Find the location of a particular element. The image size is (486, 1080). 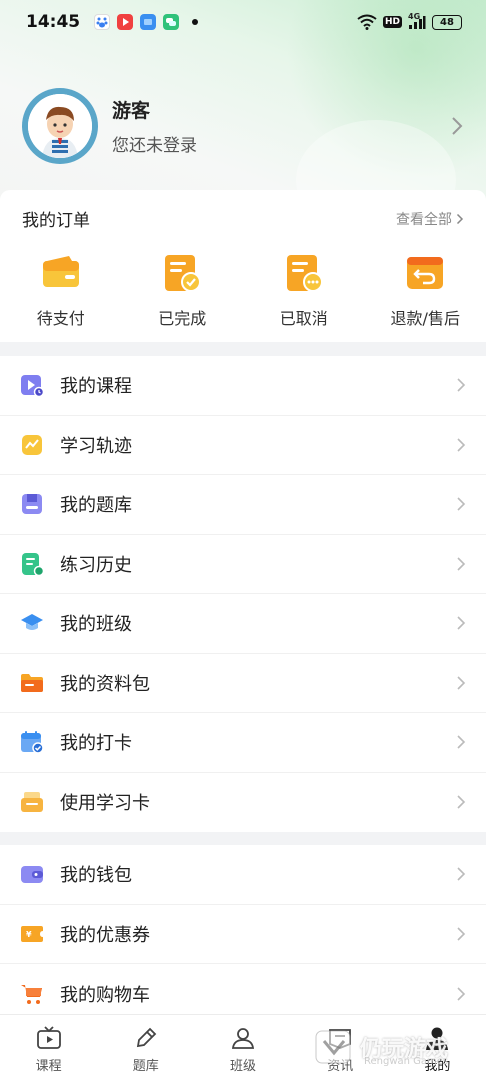

menu-item-question-bank: 我的题库 is located at coordinates (243, 505).